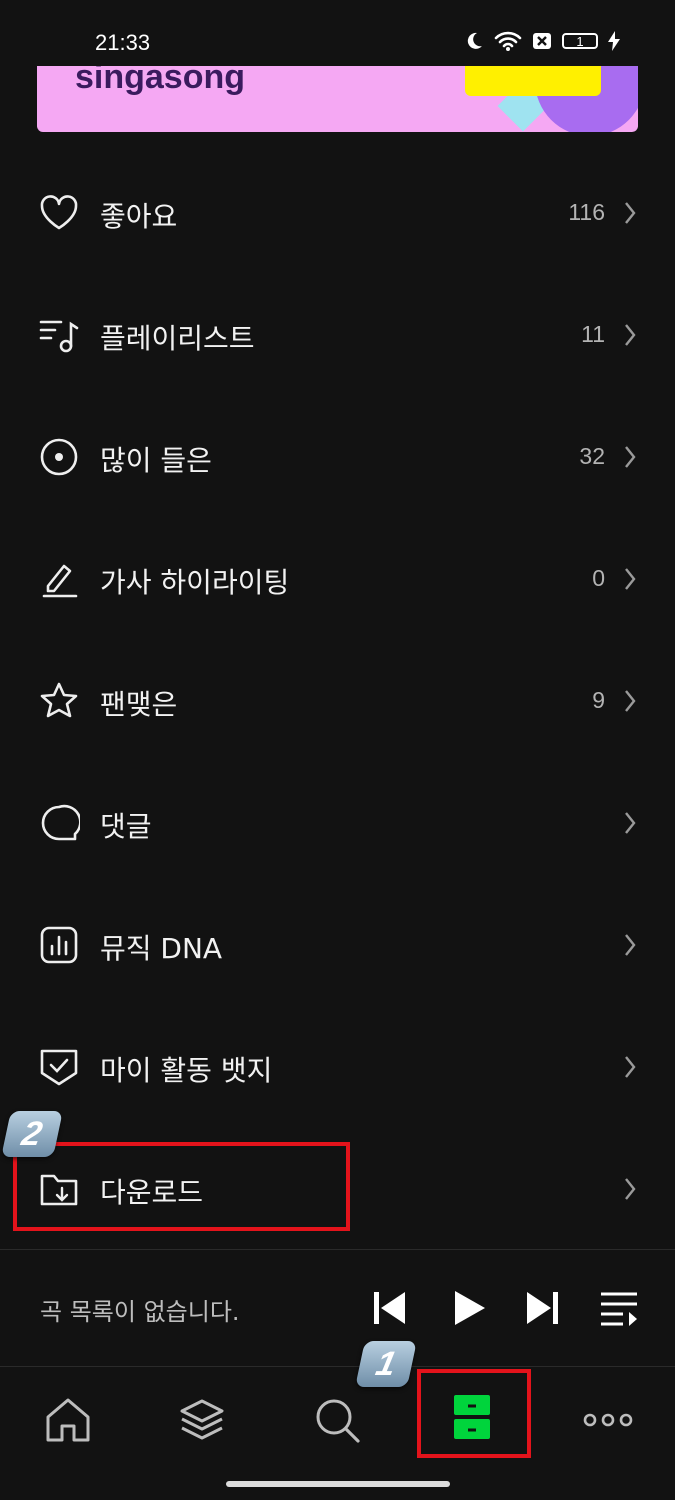  Describe the element at coordinates (541, 1308) in the screenshot. I see `next-icon` at that location.